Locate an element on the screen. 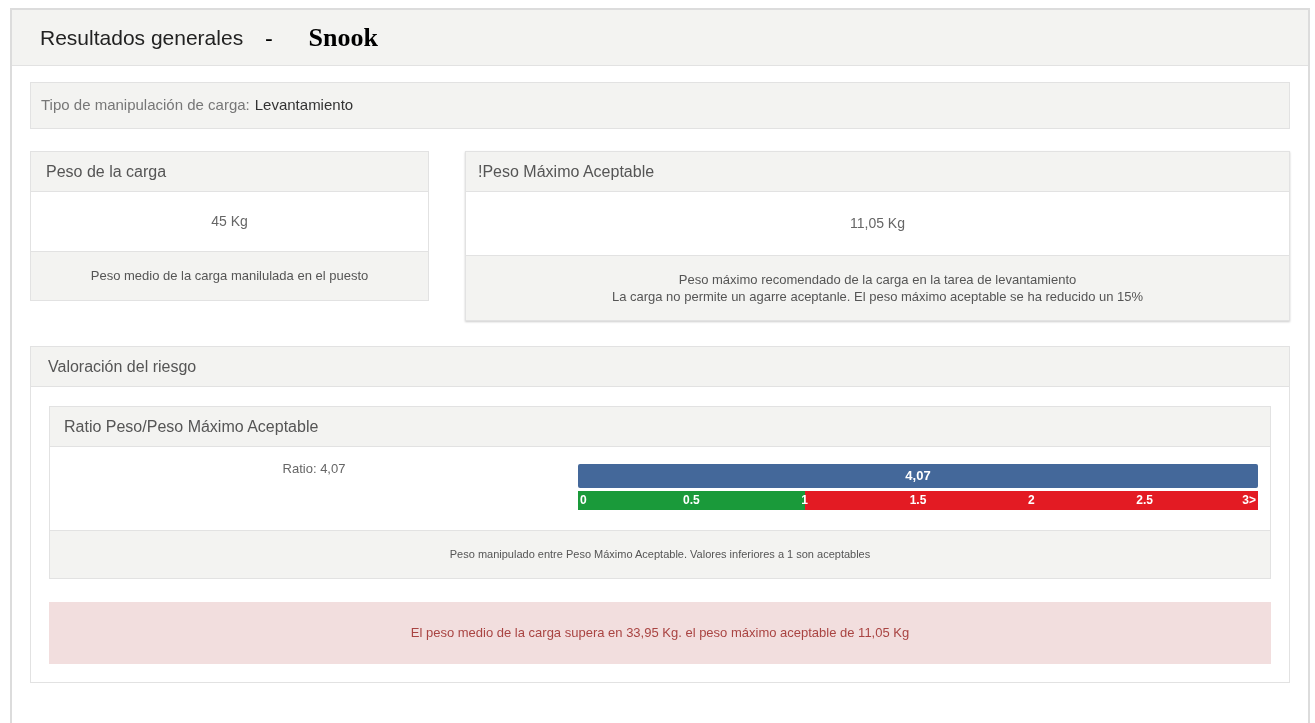 This screenshot has height=723, width=1315. scale-label: 1.5 is located at coordinates (918, 500).